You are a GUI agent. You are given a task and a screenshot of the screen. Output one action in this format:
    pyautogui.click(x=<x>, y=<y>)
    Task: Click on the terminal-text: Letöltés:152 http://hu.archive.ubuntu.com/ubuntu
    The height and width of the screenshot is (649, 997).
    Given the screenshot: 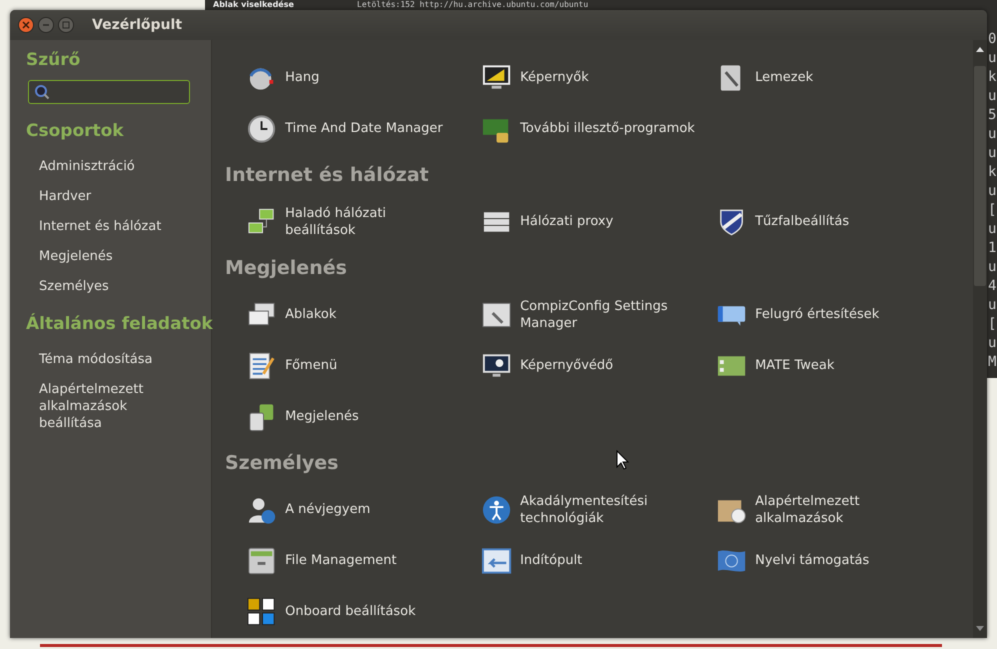 What is the action you would take?
    pyautogui.click(x=472, y=4)
    